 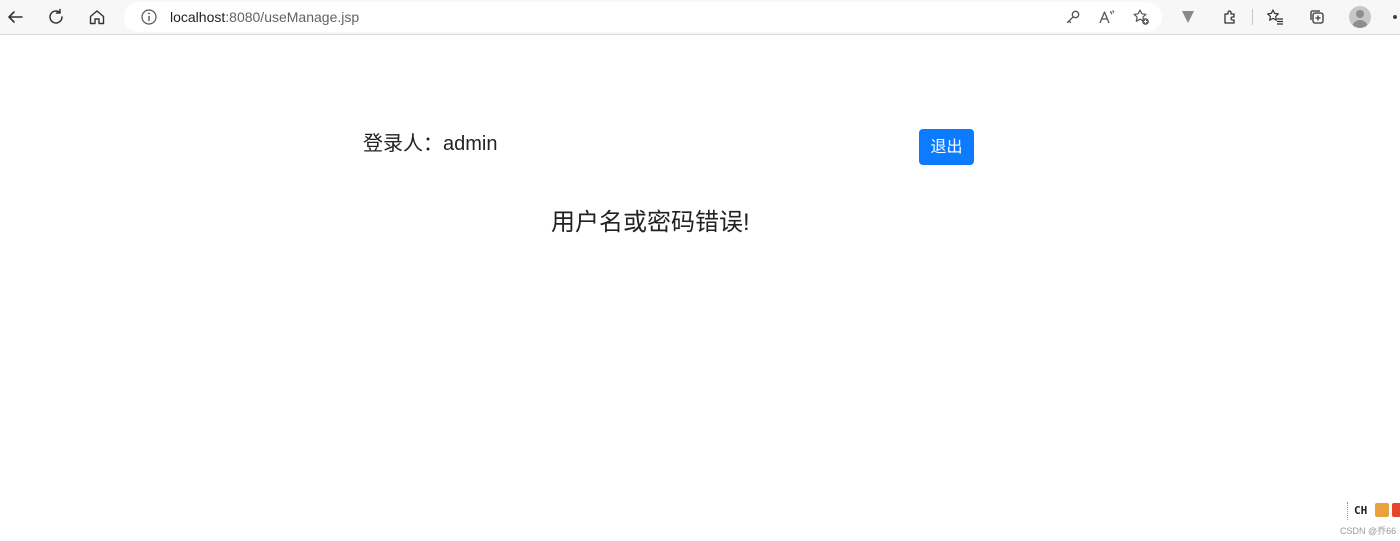 What do you see at coordinates (56, 17) in the screenshot?
I see `refresh-icon` at bounding box center [56, 17].